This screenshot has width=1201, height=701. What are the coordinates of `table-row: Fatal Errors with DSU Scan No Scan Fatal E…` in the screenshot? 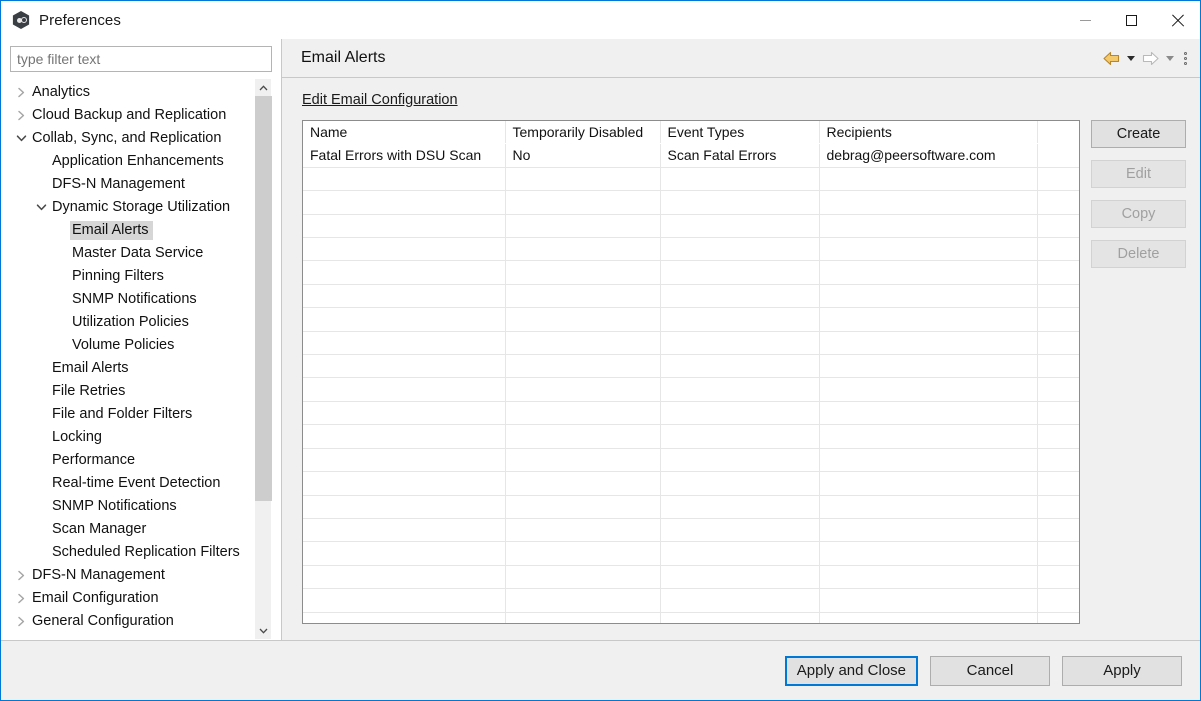 It's located at (691, 155).